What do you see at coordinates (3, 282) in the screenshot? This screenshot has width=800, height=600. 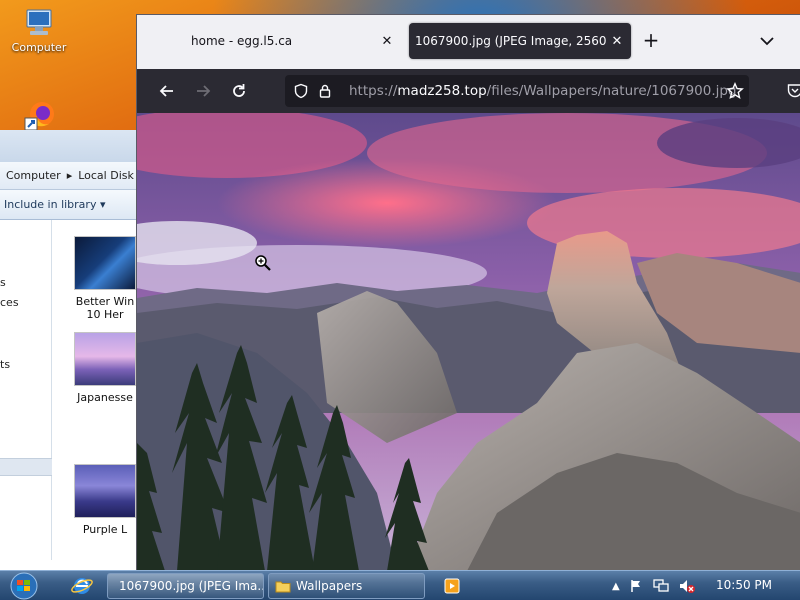 I see `nav-item: s` at bounding box center [3, 282].